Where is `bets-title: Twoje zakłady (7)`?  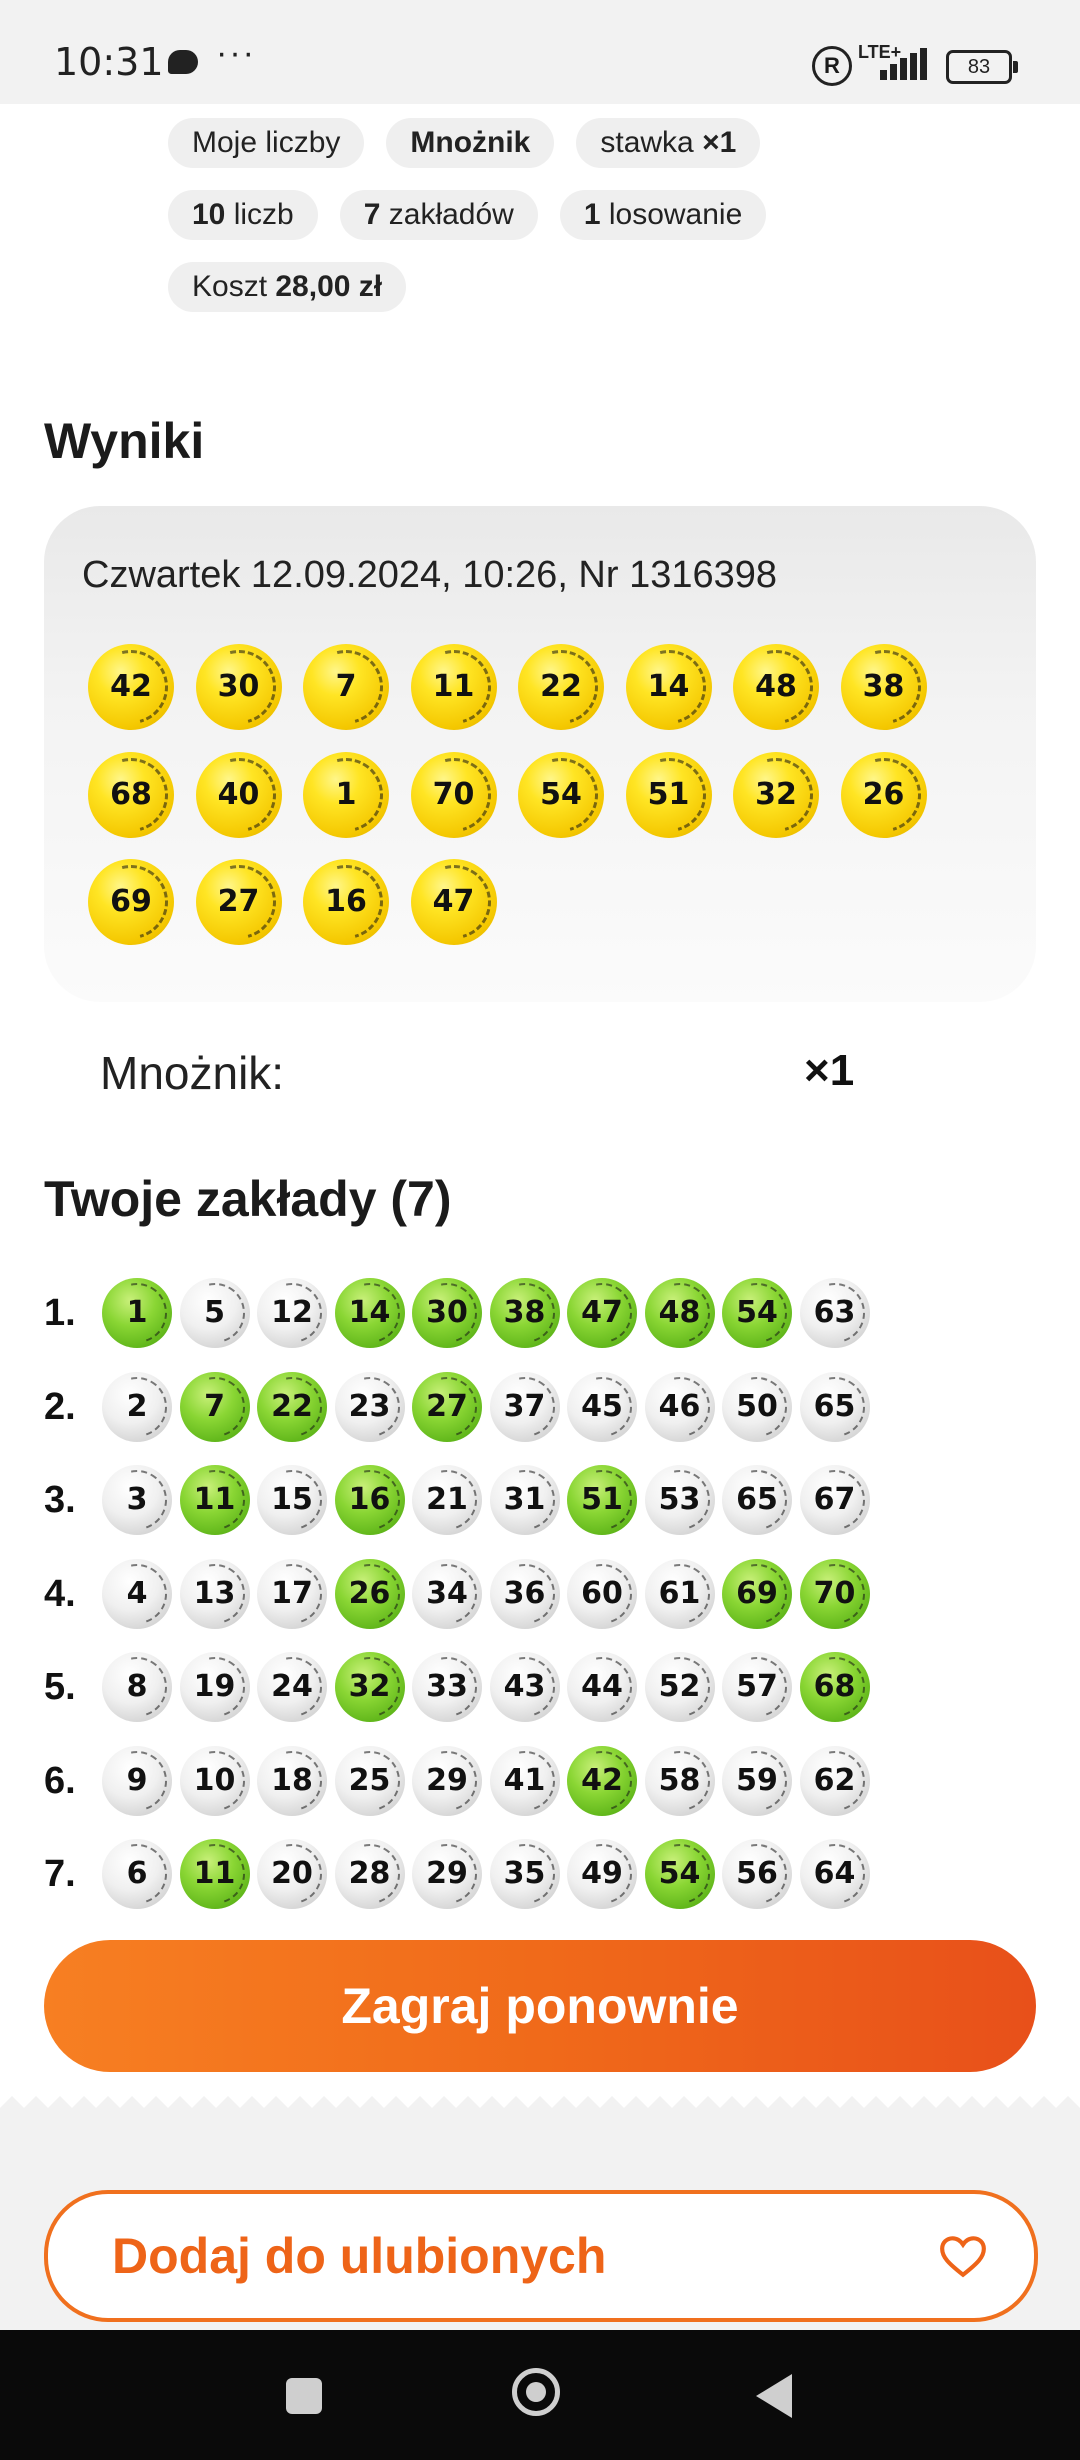
bets-title: Twoje zakłady (7) is located at coordinates (248, 1199).